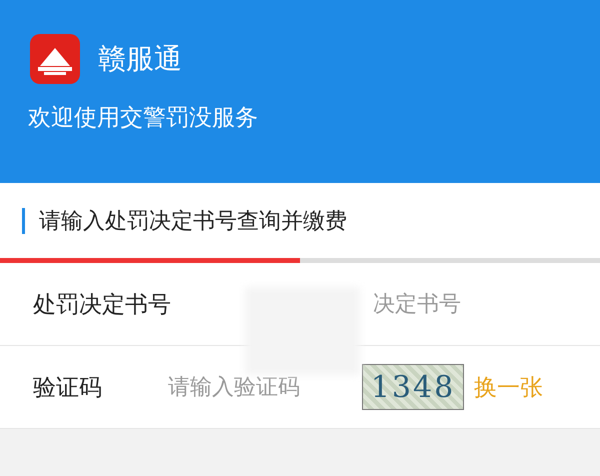 Image resolution: width=600 pixels, height=476 pixels. What do you see at coordinates (143, 118) in the screenshot?
I see `subtitle: 欢迎使用交警罚没服务` at bounding box center [143, 118].